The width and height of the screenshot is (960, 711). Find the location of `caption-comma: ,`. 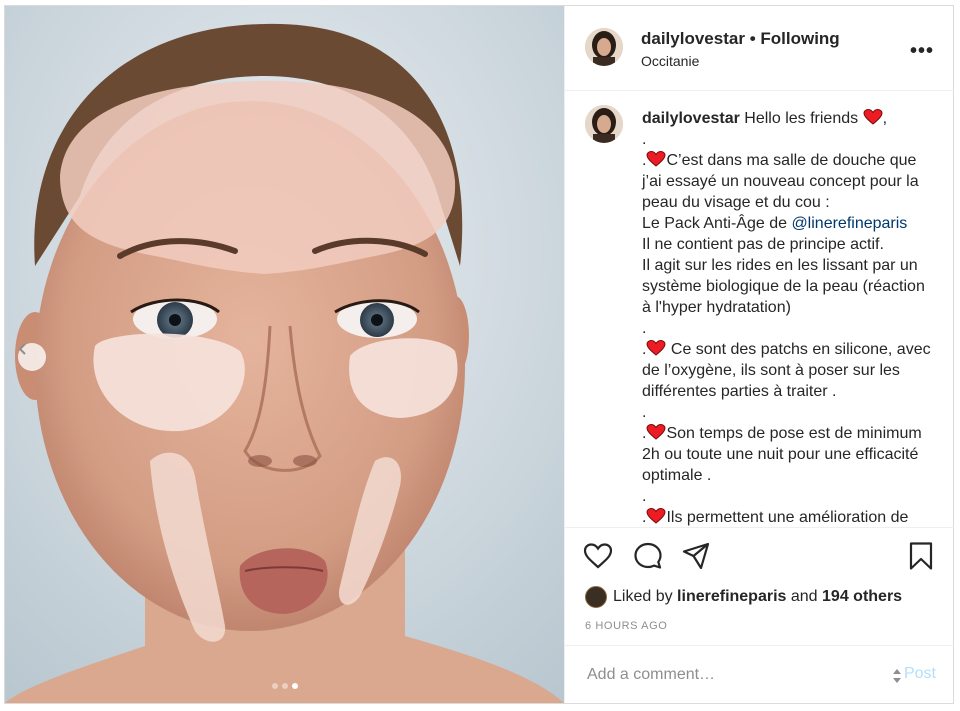

caption-comma: , is located at coordinates (885, 118).